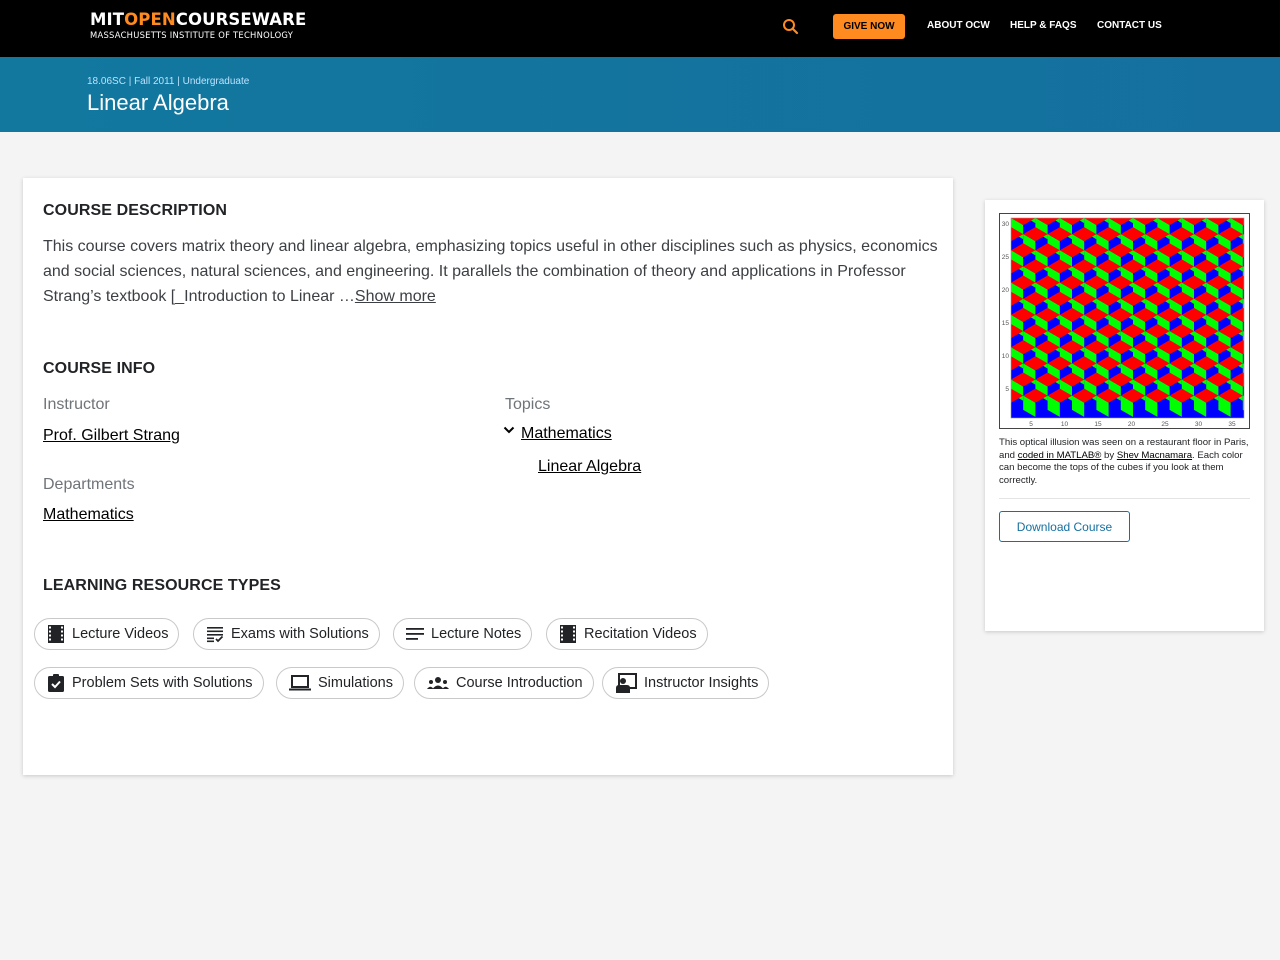  I want to click on illusion-x-tick: 5, so click(1031, 424).